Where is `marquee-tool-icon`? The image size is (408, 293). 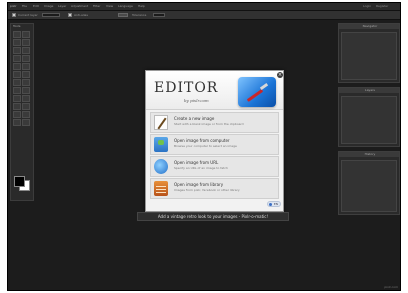
marquee-tool-icon is located at coordinates (17, 42).